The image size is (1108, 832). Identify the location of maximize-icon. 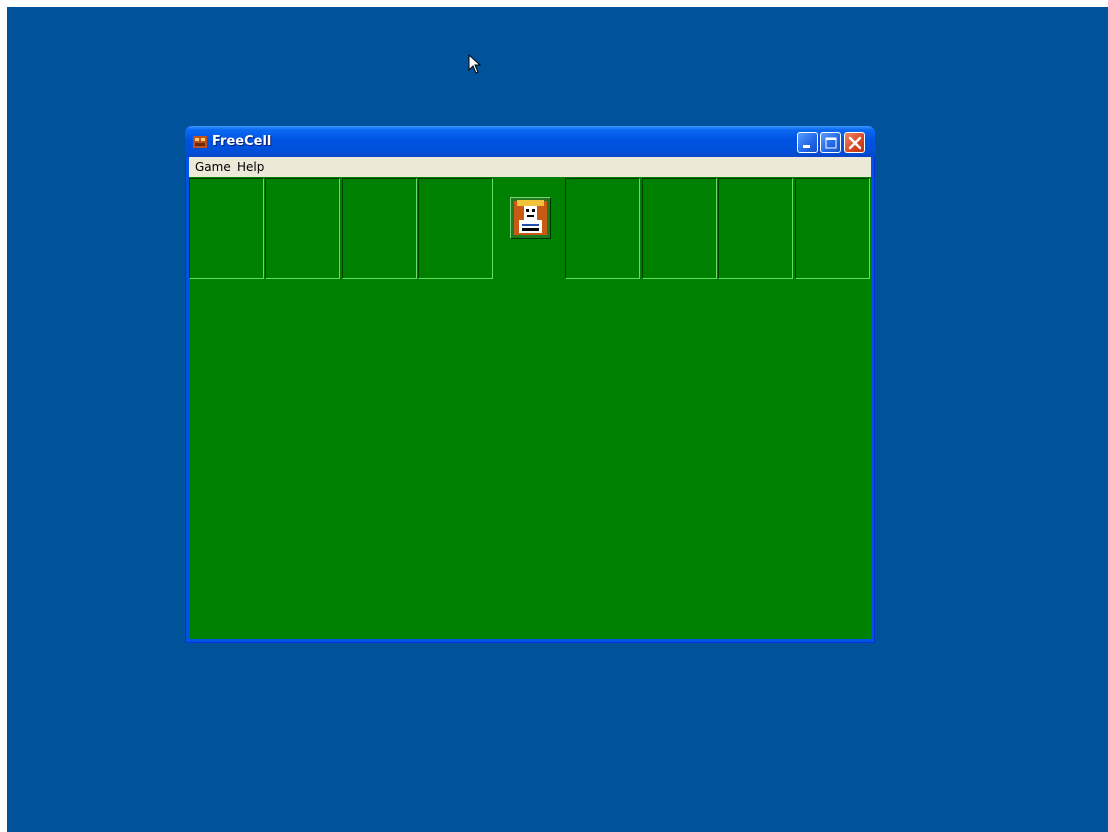
(831, 143).